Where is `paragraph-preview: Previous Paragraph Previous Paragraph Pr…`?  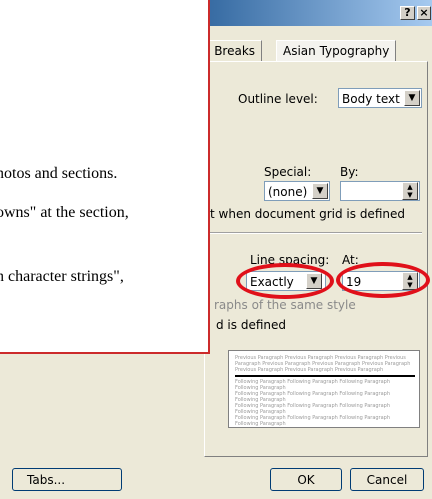 paragraph-preview: Previous Paragraph Previous Paragraph Pr… is located at coordinates (324, 389).